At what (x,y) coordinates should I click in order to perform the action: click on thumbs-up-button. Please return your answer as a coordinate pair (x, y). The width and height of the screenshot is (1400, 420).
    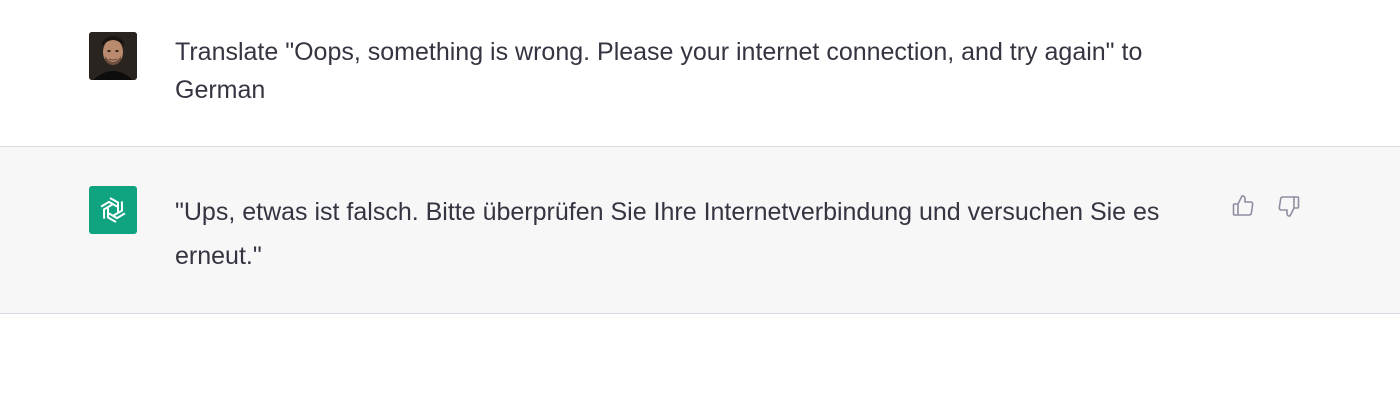
    Looking at the image, I should click on (1243, 206).